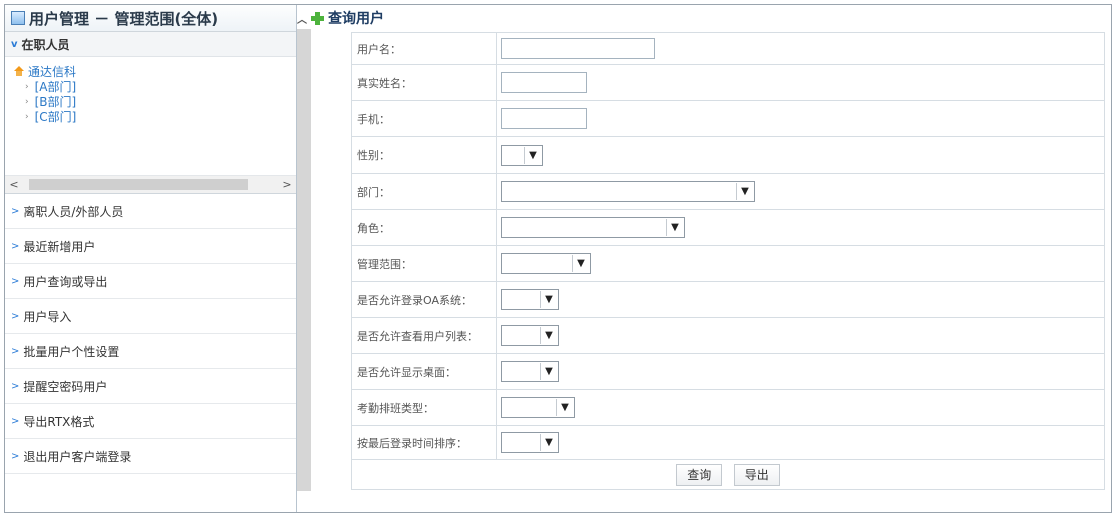 This screenshot has width=1116, height=517. What do you see at coordinates (55, 117) in the screenshot?
I see `tree-node-label: [C部门]` at bounding box center [55, 117].